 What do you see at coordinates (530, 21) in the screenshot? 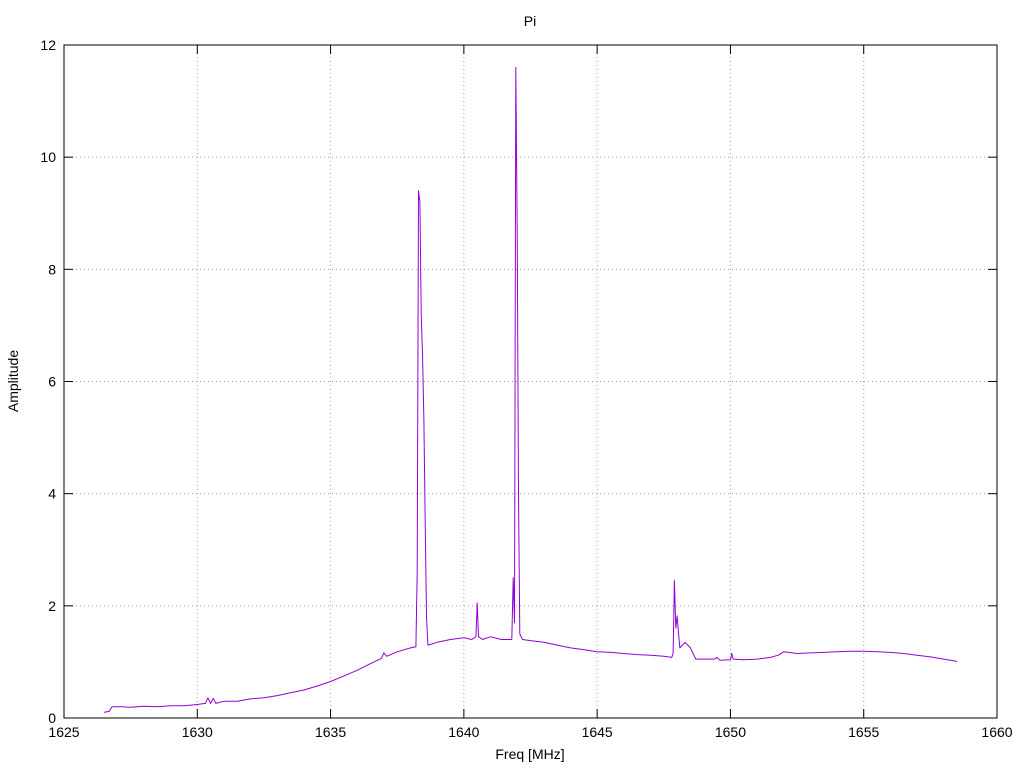
I see `chart-title: Pi` at bounding box center [530, 21].